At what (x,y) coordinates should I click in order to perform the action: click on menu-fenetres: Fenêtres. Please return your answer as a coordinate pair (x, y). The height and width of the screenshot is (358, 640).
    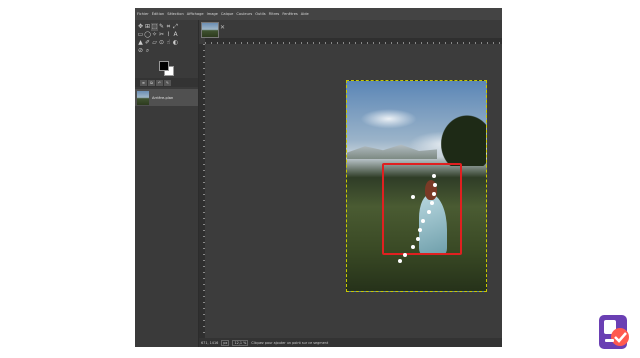
    Looking at the image, I should click on (289, 14).